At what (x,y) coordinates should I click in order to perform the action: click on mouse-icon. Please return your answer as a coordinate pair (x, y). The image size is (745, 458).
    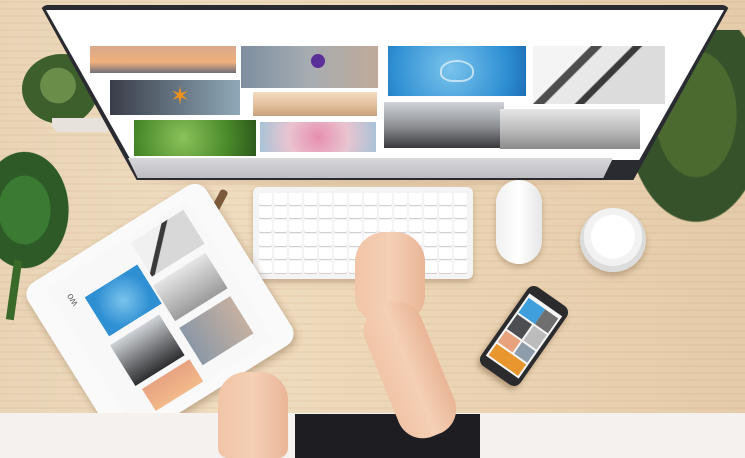
    Looking at the image, I should click on (519, 222).